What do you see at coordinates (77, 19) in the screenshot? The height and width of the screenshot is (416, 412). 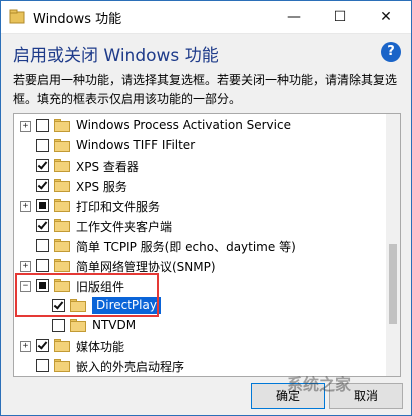 I see `window-title: Windows 功能` at bounding box center [77, 19].